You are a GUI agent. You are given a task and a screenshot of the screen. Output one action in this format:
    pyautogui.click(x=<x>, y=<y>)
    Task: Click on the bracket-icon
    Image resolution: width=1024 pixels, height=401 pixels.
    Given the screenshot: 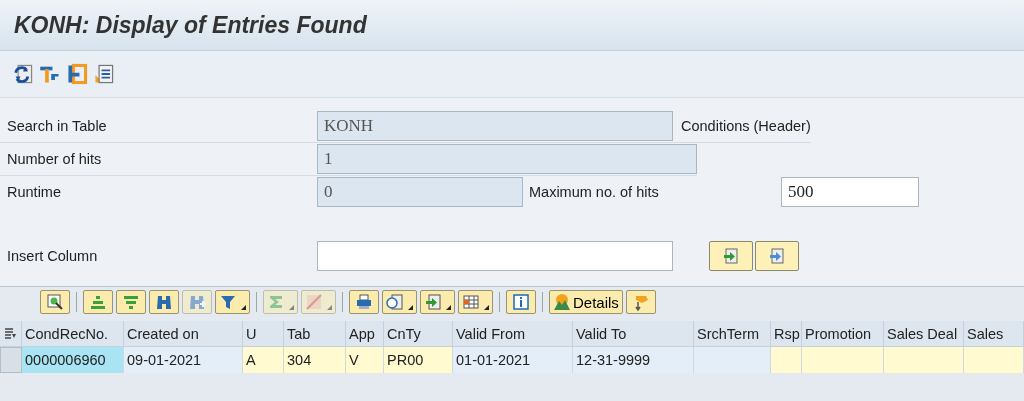 What is the action you would take?
    pyautogui.click(x=77, y=74)
    